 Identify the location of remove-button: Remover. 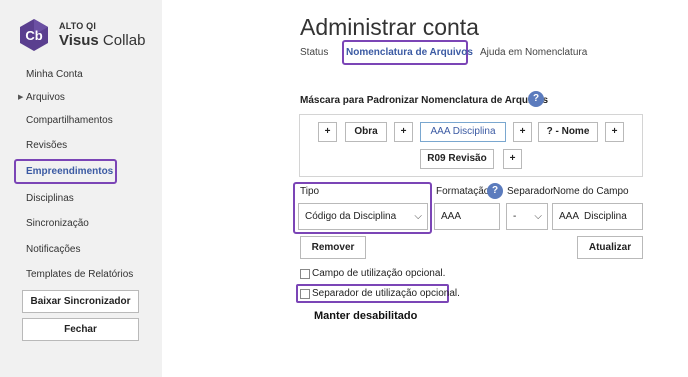
(333, 247).